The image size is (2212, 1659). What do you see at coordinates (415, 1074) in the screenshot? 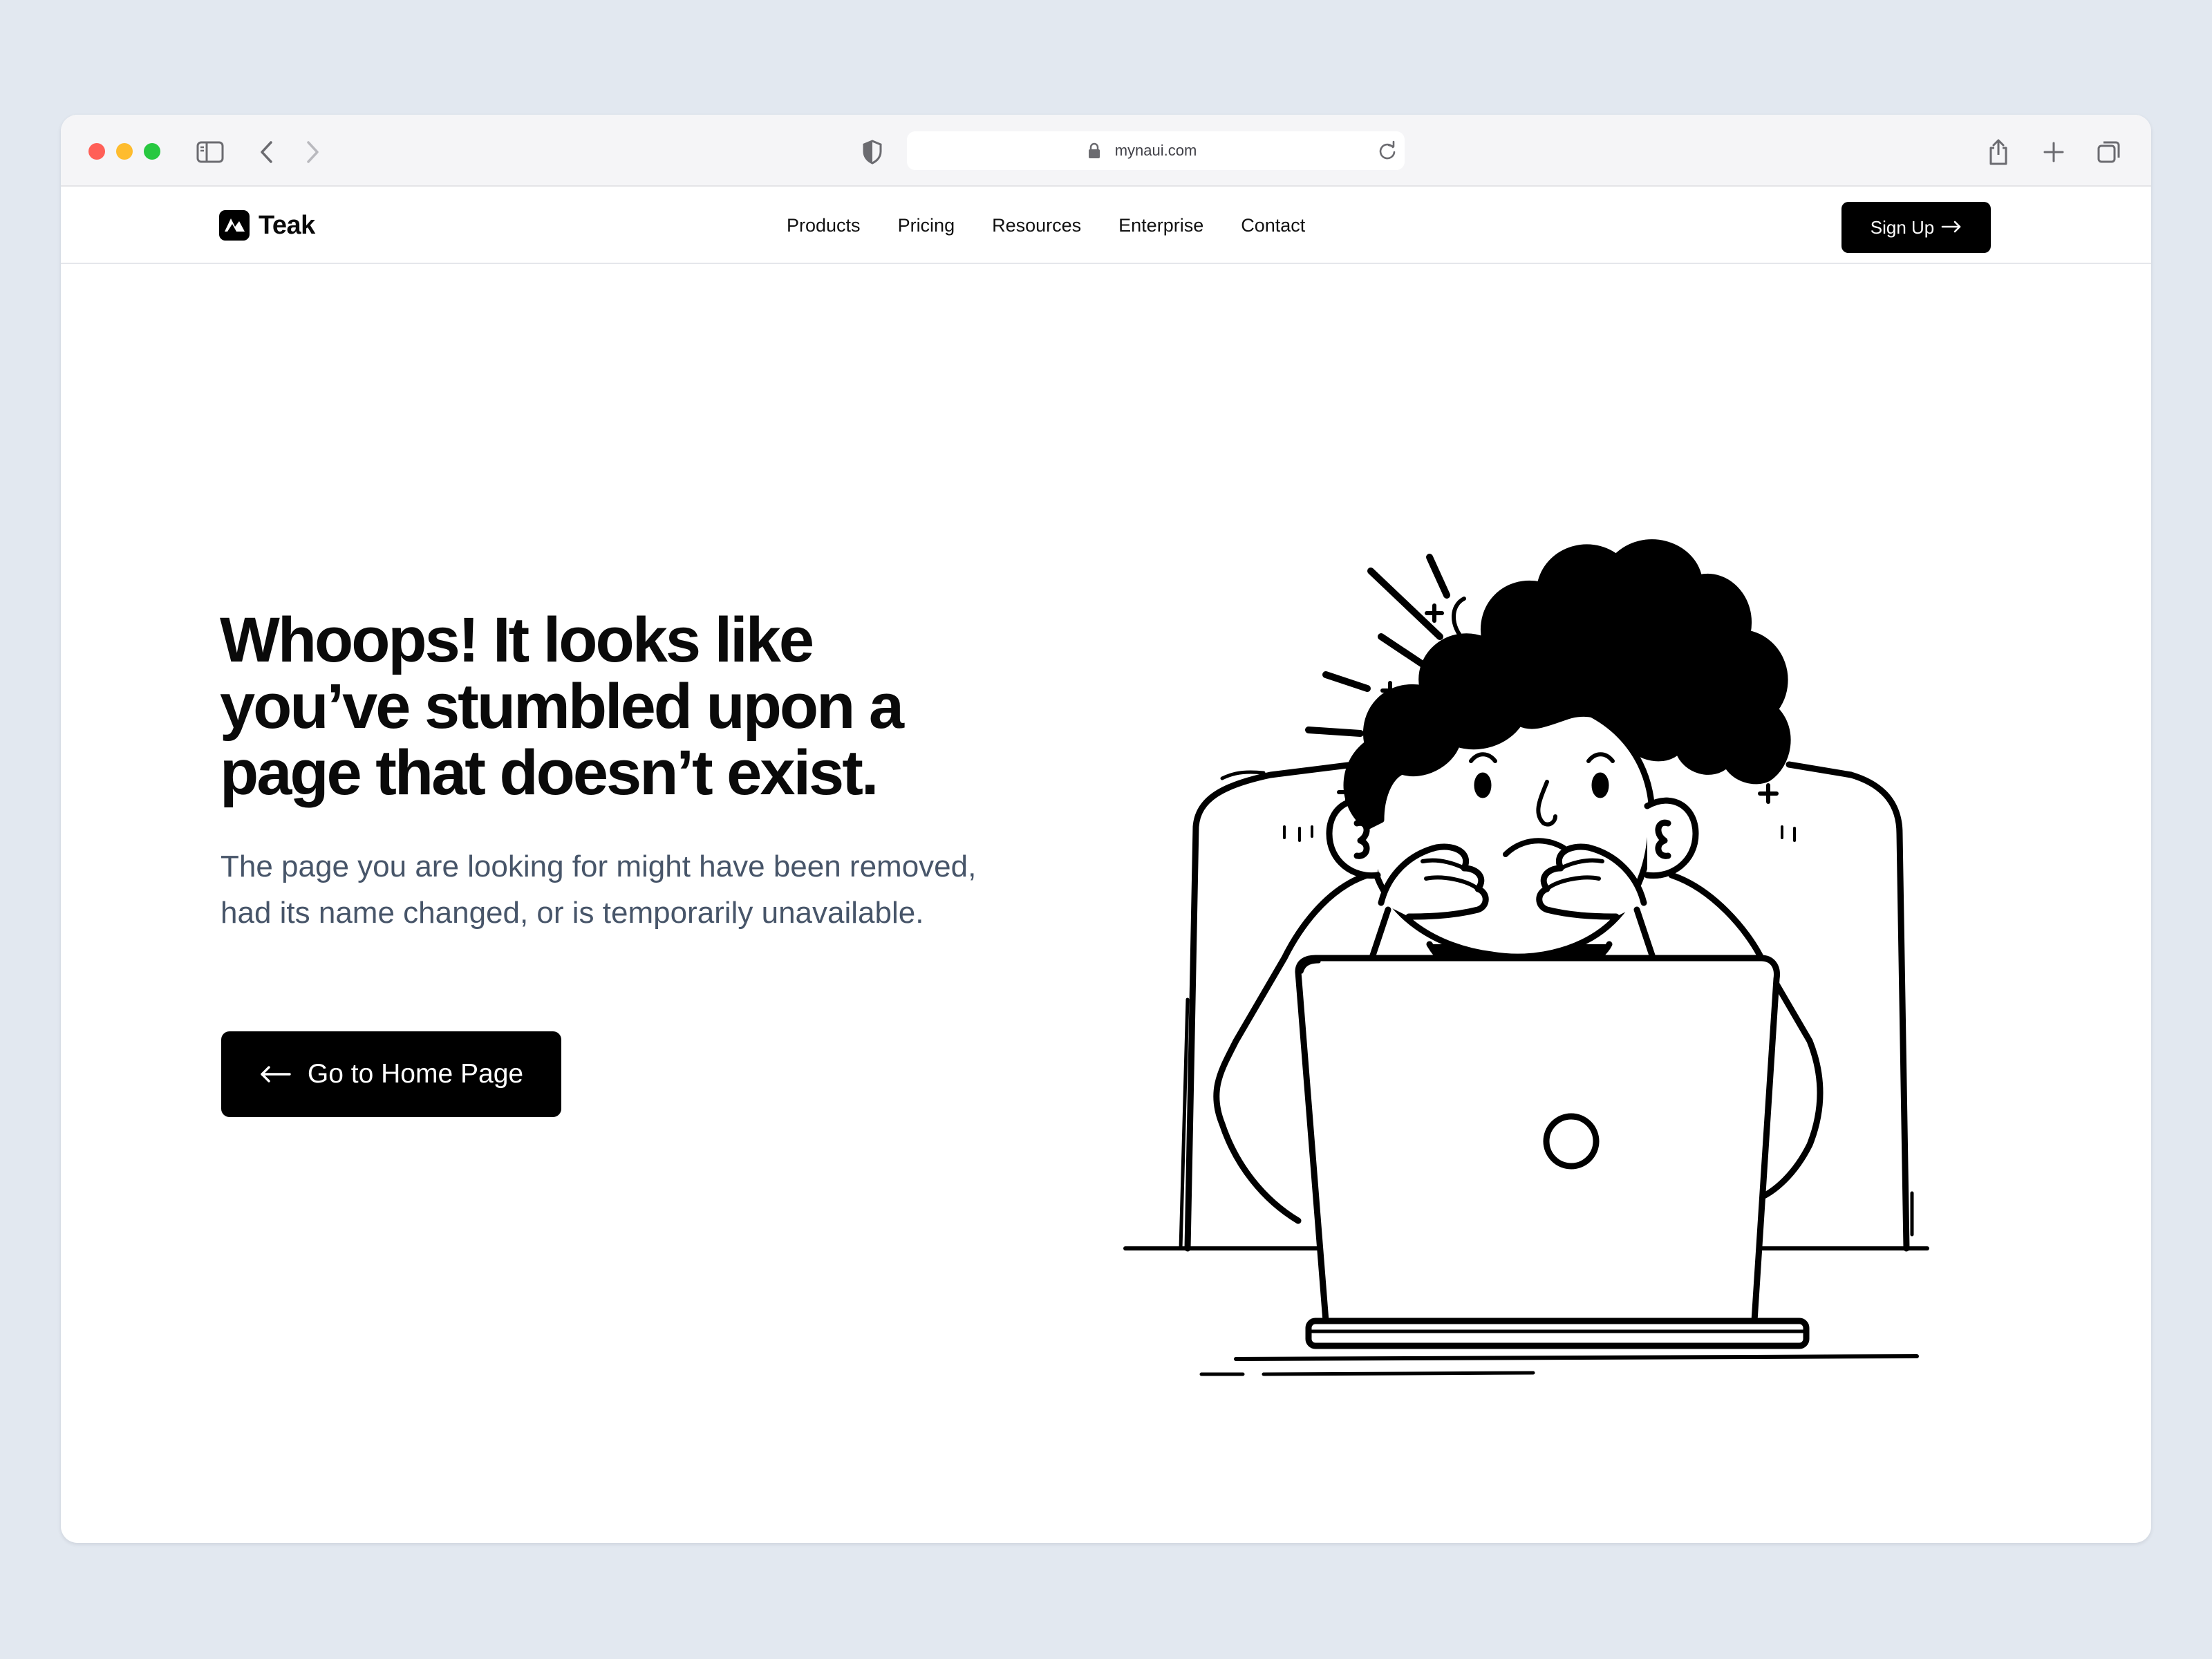
I see `go-home-label: Go to Home Page` at bounding box center [415, 1074].